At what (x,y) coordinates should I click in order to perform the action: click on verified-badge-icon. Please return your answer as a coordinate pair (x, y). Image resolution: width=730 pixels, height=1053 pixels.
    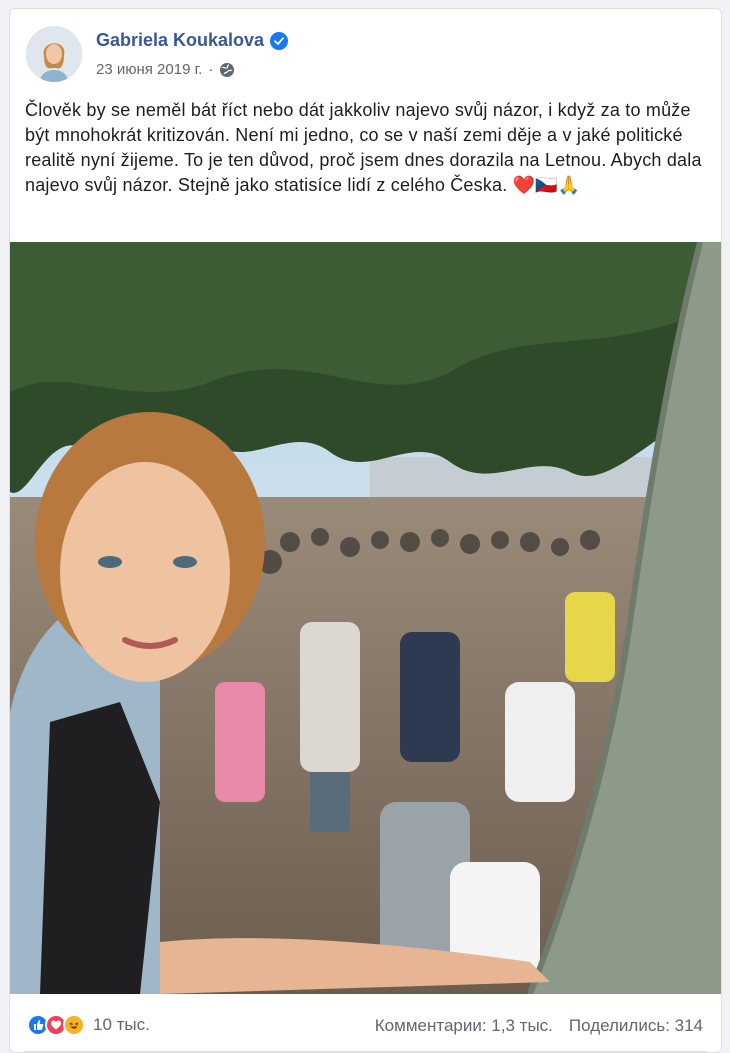
    Looking at the image, I should click on (279, 40).